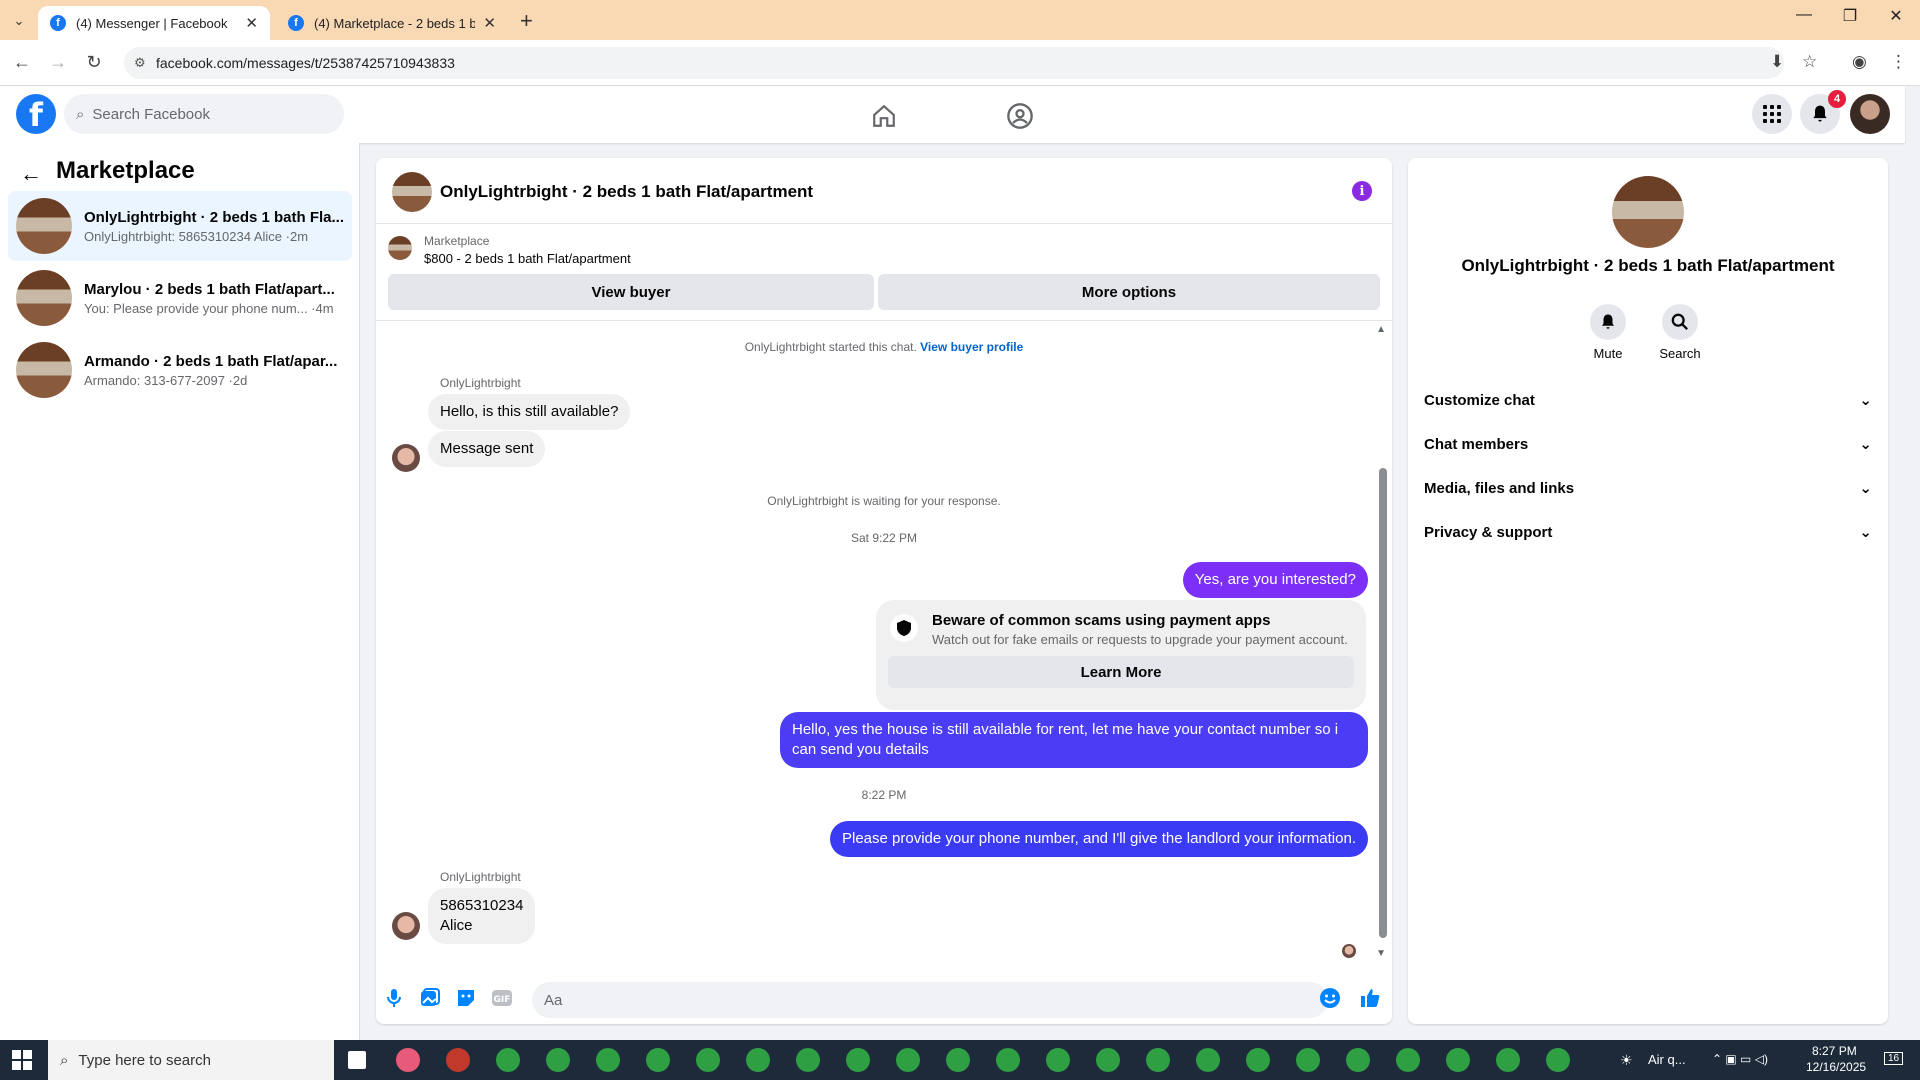  What do you see at coordinates (36, 114) in the screenshot?
I see `facebook-logo-icon: f` at bounding box center [36, 114].